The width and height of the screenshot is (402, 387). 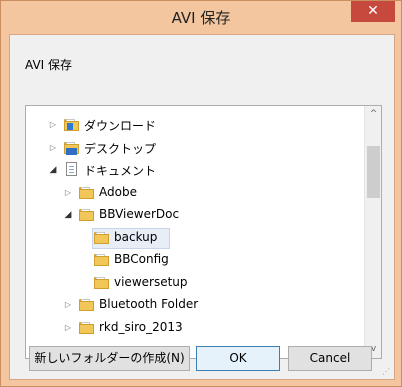 I want to click on tree-item-backup: backup, so click(x=193, y=238).